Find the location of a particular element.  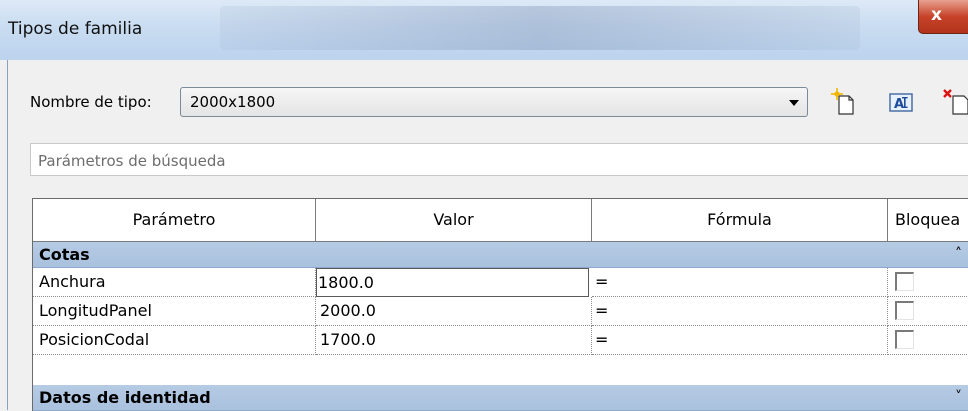

parameter-name-cell: LongitudPanel is located at coordinates (174, 311).